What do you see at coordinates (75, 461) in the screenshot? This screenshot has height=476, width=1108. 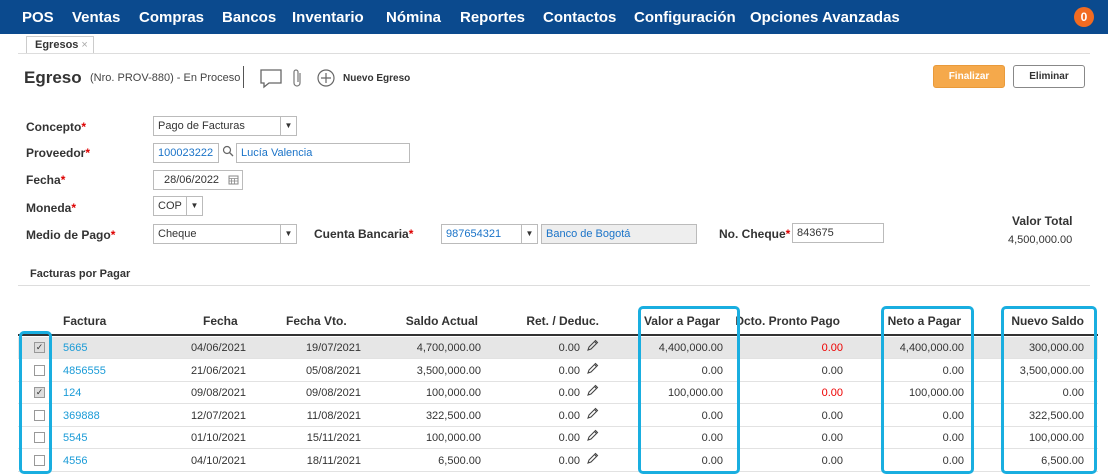 I see `factura-link: 4556` at bounding box center [75, 461].